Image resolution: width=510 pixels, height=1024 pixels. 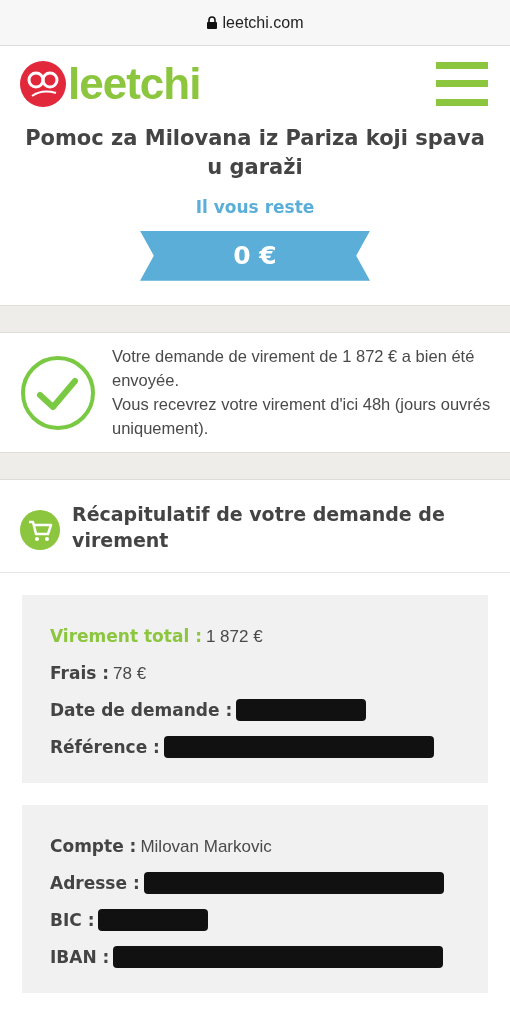 I want to click on cart-icon, so click(x=40, y=530).